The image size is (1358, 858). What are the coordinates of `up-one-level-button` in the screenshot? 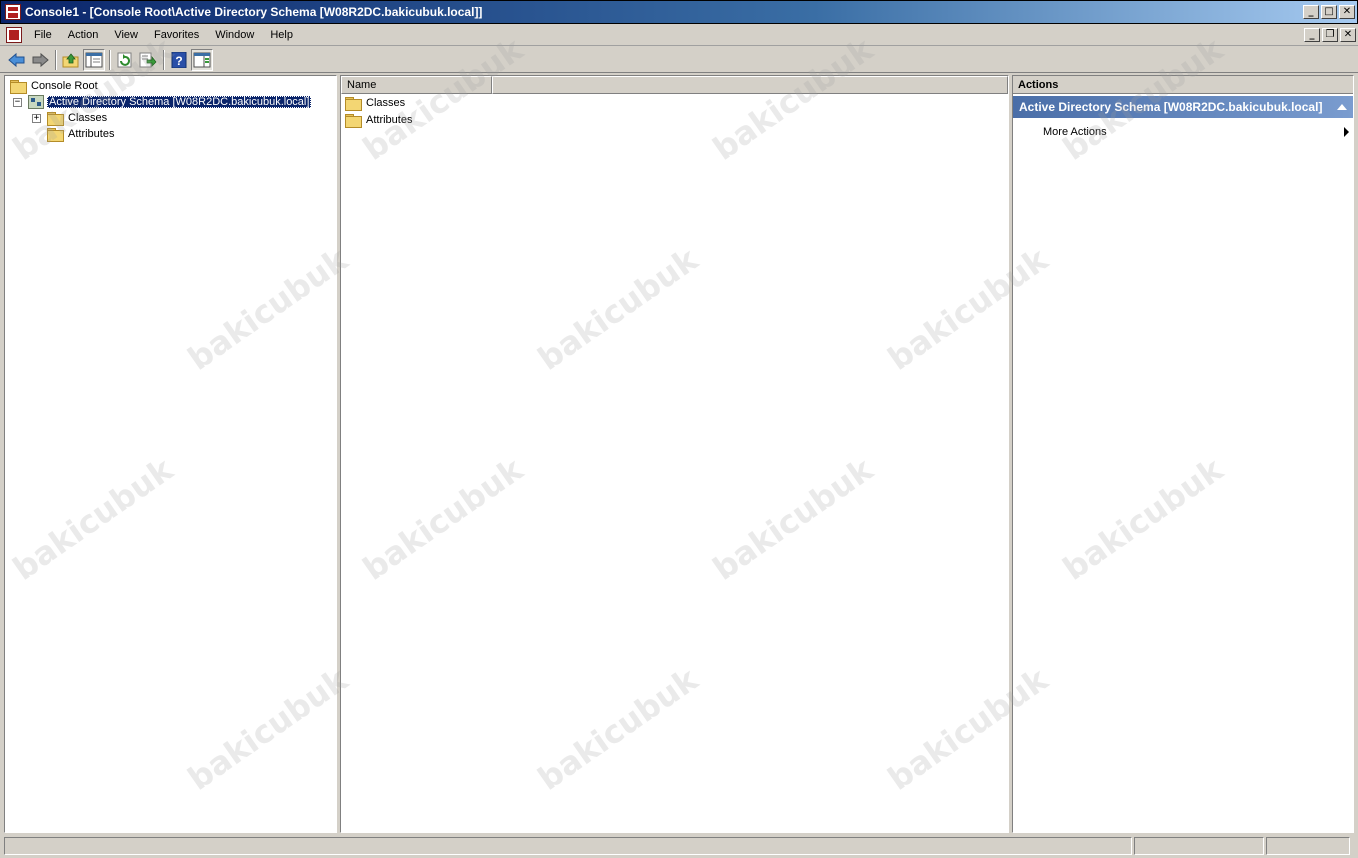 It's located at (71, 60).